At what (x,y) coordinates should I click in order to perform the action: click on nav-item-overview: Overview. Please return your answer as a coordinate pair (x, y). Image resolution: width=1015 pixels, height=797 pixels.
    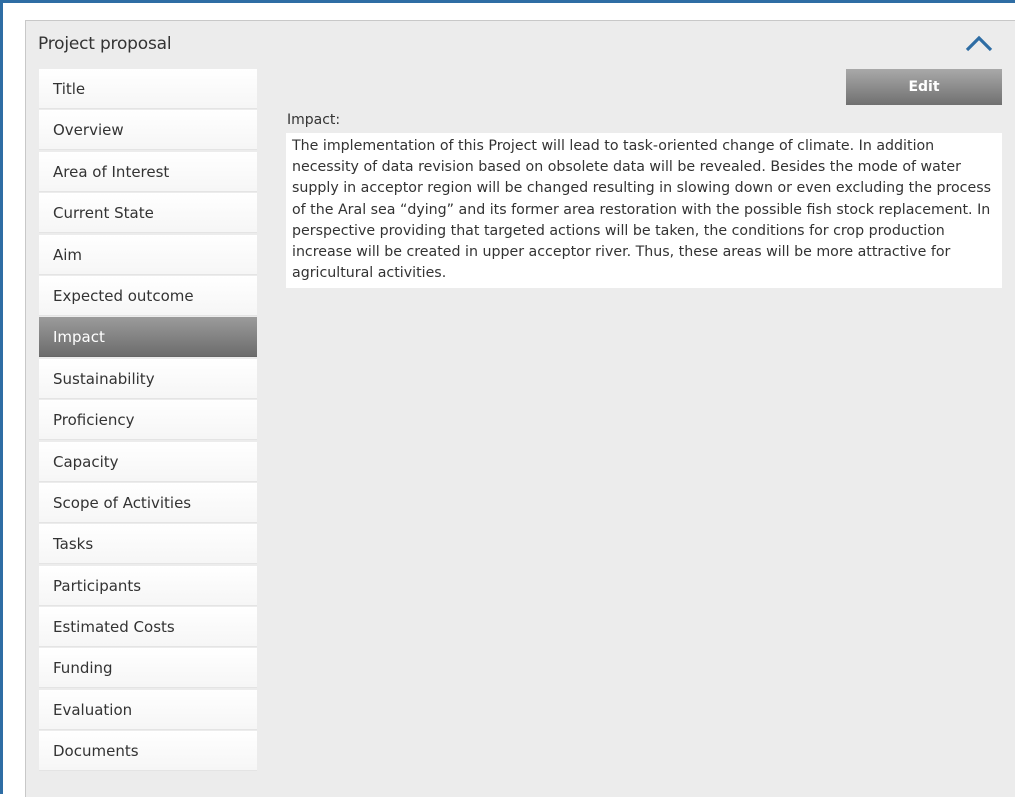
    Looking at the image, I should click on (148, 130).